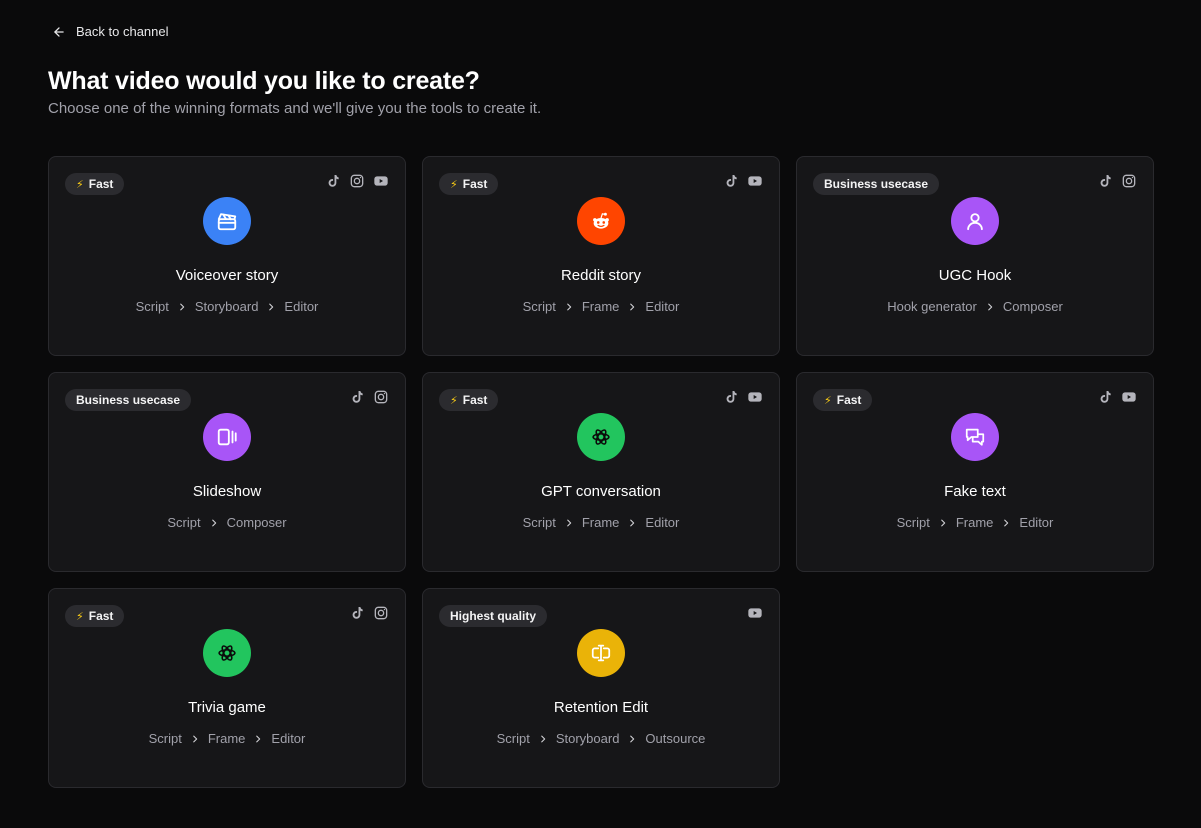  What do you see at coordinates (975, 472) in the screenshot?
I see `format-card-fake-text: ⚡ Fast Fake text Script Frame Editor` at bounding box center [975, 472].